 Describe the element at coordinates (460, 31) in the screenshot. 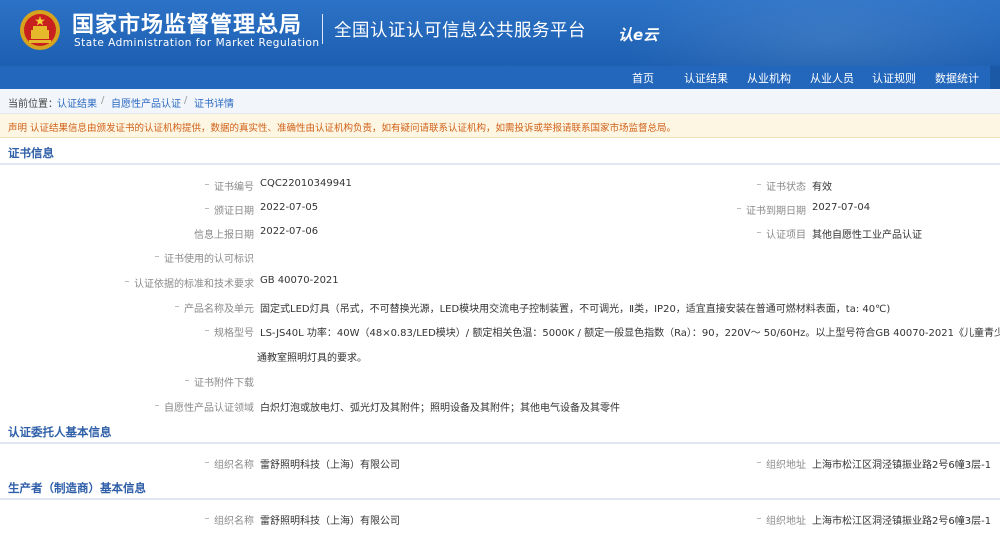

I see `platform-title: 全国认证认可信息公共服务平台` at that location.